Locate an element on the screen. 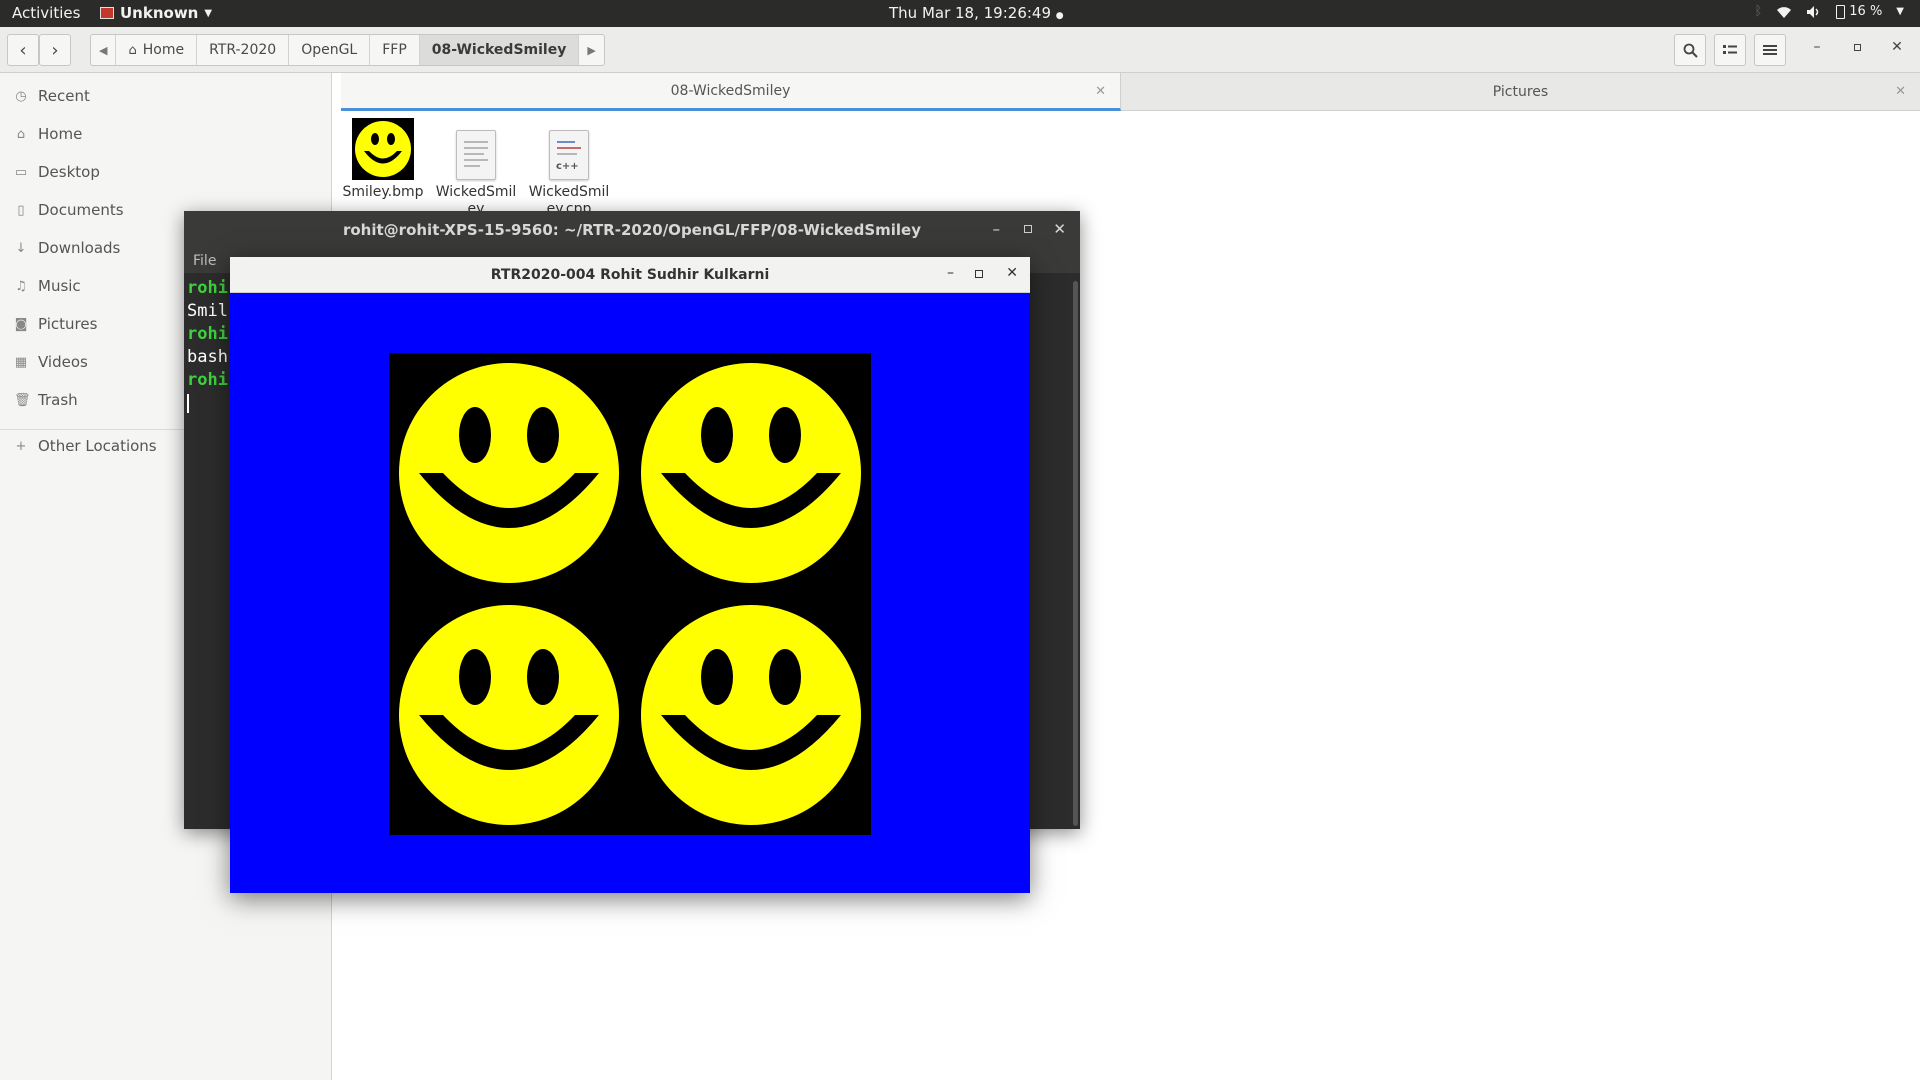 Image resolution: width=1920 pixels, height=1080 pixels. file-item: Smiley.bmp is located at coordinates (383, 168).